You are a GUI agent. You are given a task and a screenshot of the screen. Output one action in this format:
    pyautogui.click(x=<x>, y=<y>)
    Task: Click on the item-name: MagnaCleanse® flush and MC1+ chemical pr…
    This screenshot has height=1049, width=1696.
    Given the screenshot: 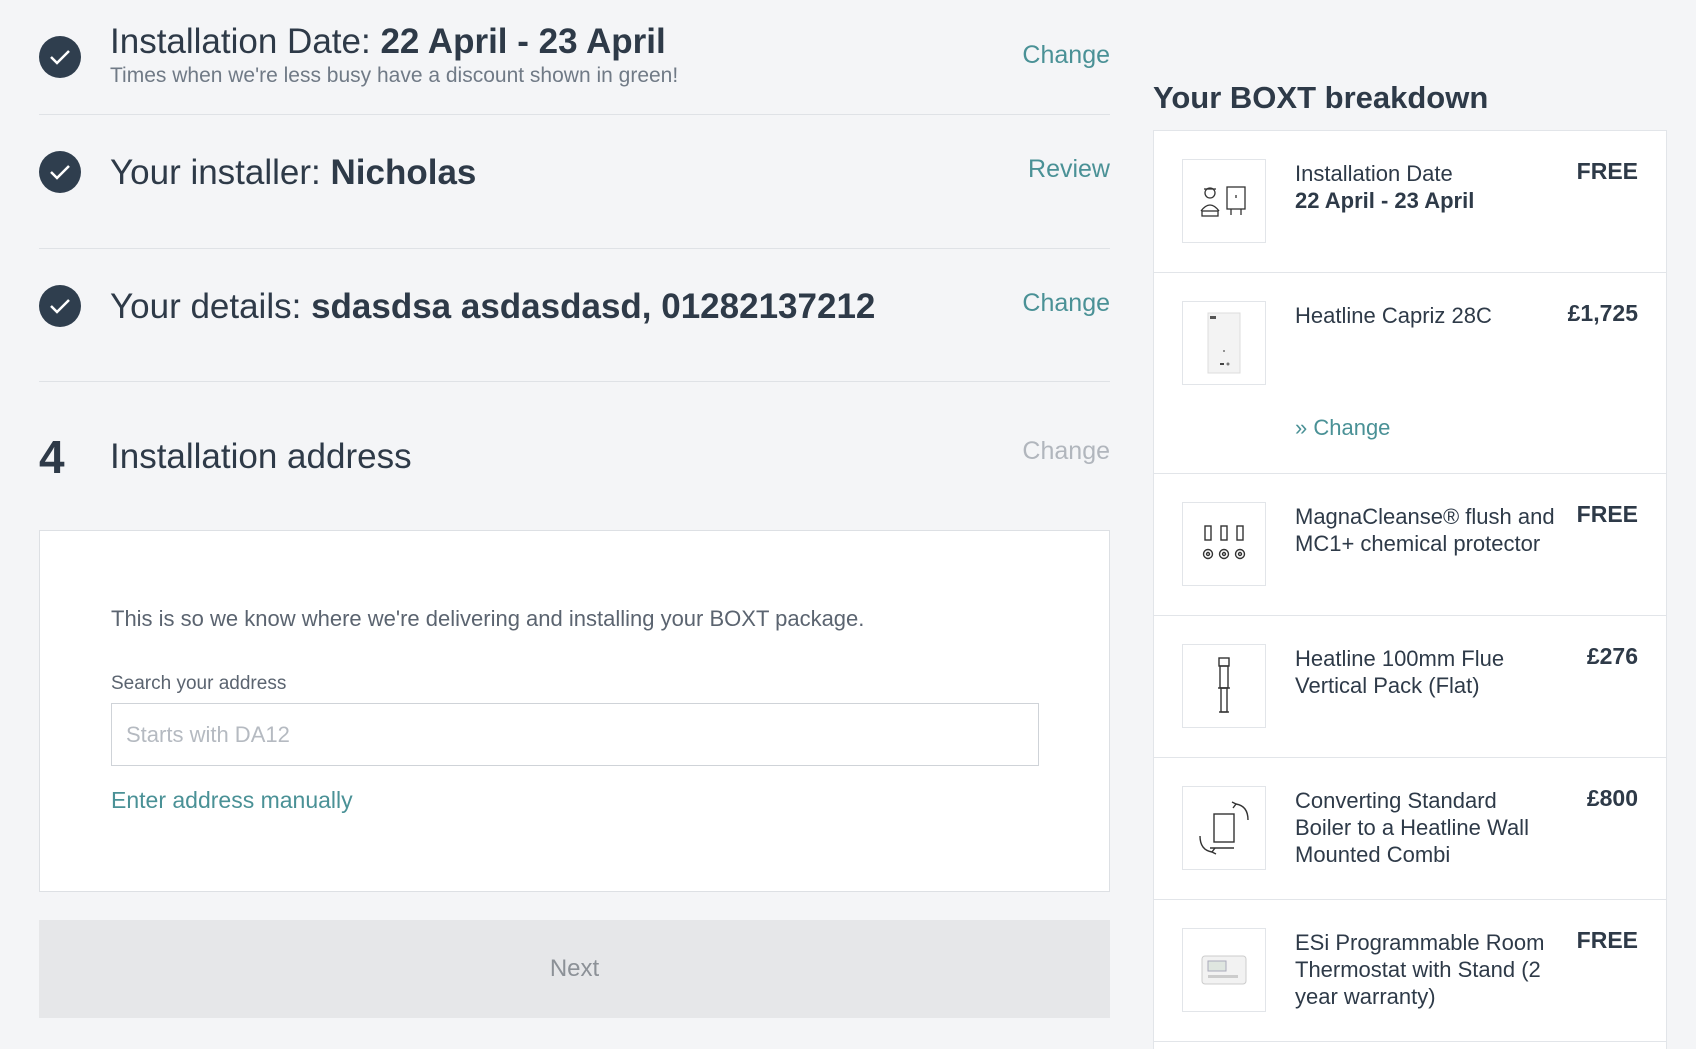 What is the action you would take?
    pyautogui.click(x=1425, y=530)
    